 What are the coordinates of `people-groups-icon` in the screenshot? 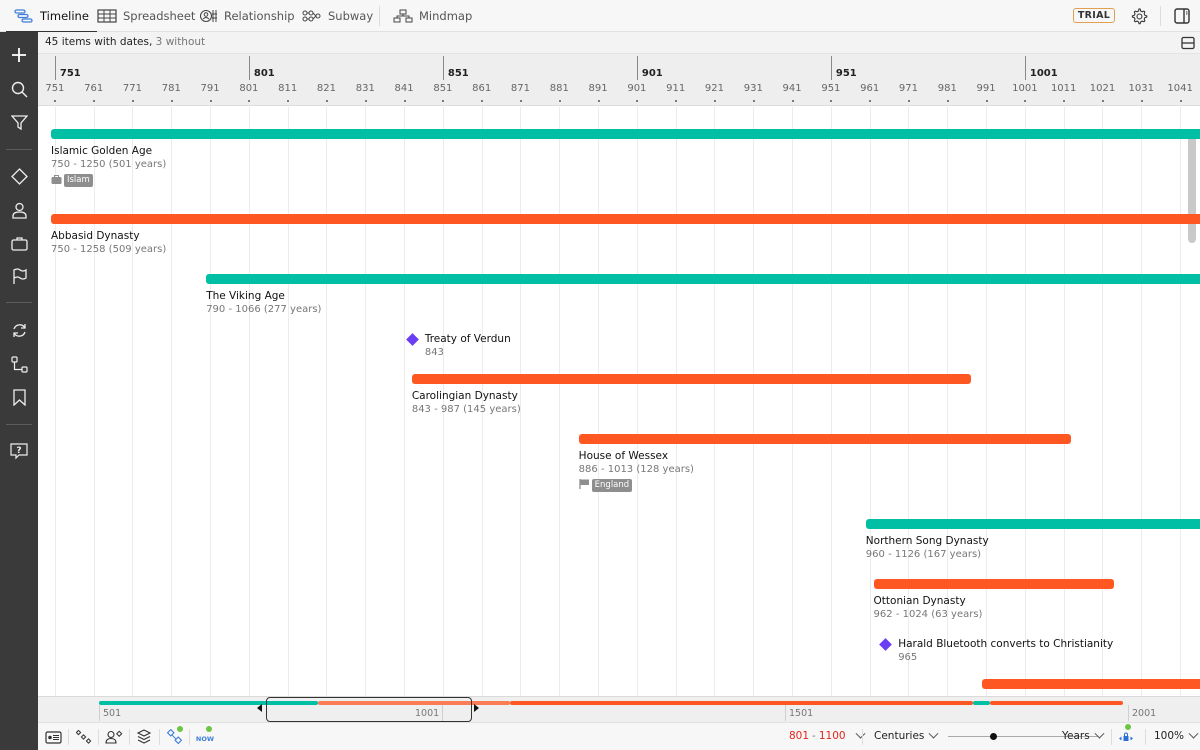 It's located at (114, 737).